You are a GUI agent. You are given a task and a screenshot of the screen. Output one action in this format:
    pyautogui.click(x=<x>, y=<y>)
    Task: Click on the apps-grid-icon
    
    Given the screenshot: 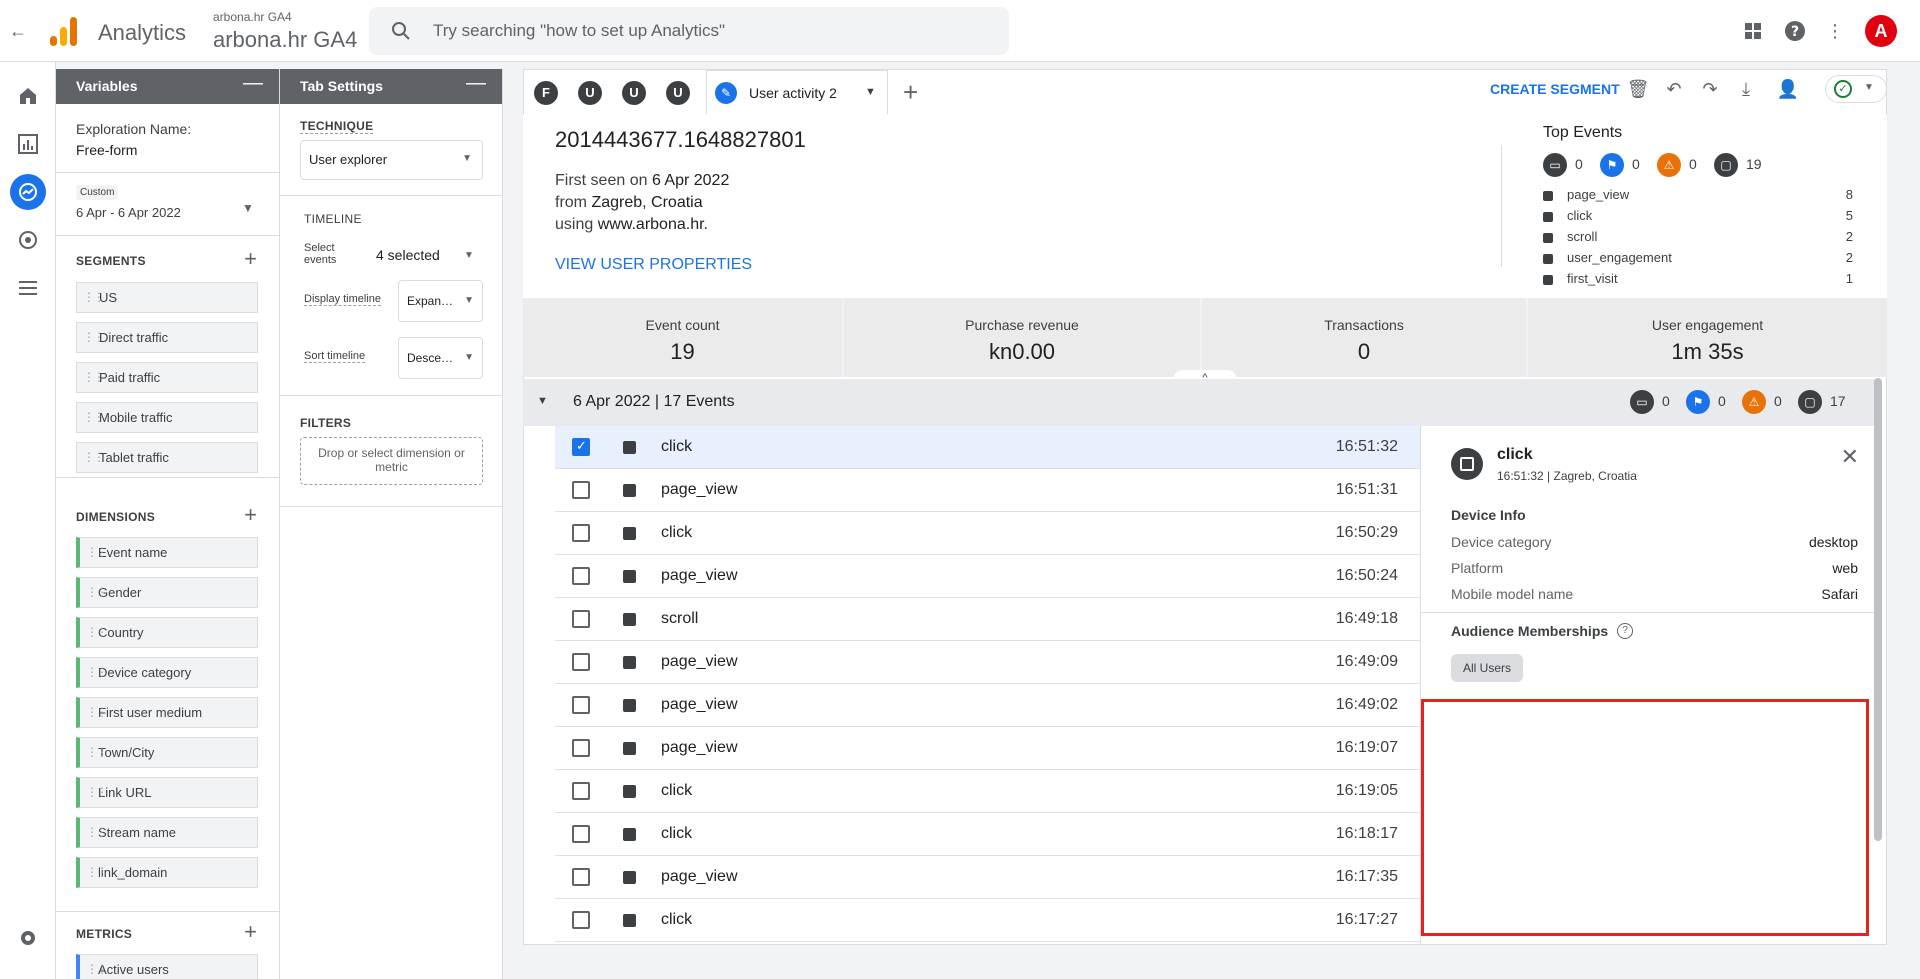 What is the action you would take?
    pyautogui.click(x=1753, y=31)
    